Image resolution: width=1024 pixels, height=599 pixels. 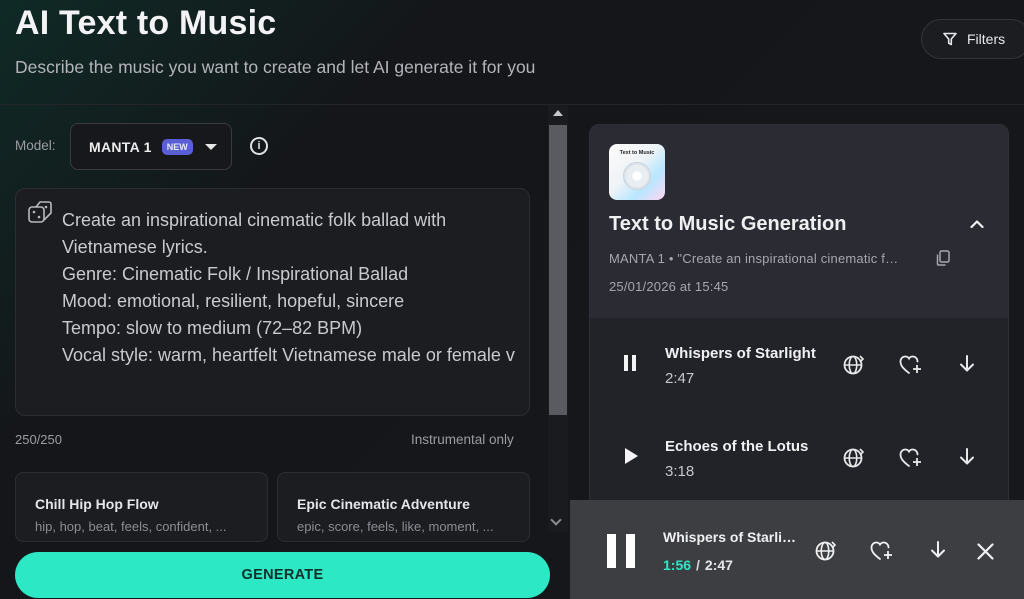 What do you see at coordinates (462, 439) in the screenshot?
I see `instrumental-toggle: Instrumental only` at bounding box center [462, 439].